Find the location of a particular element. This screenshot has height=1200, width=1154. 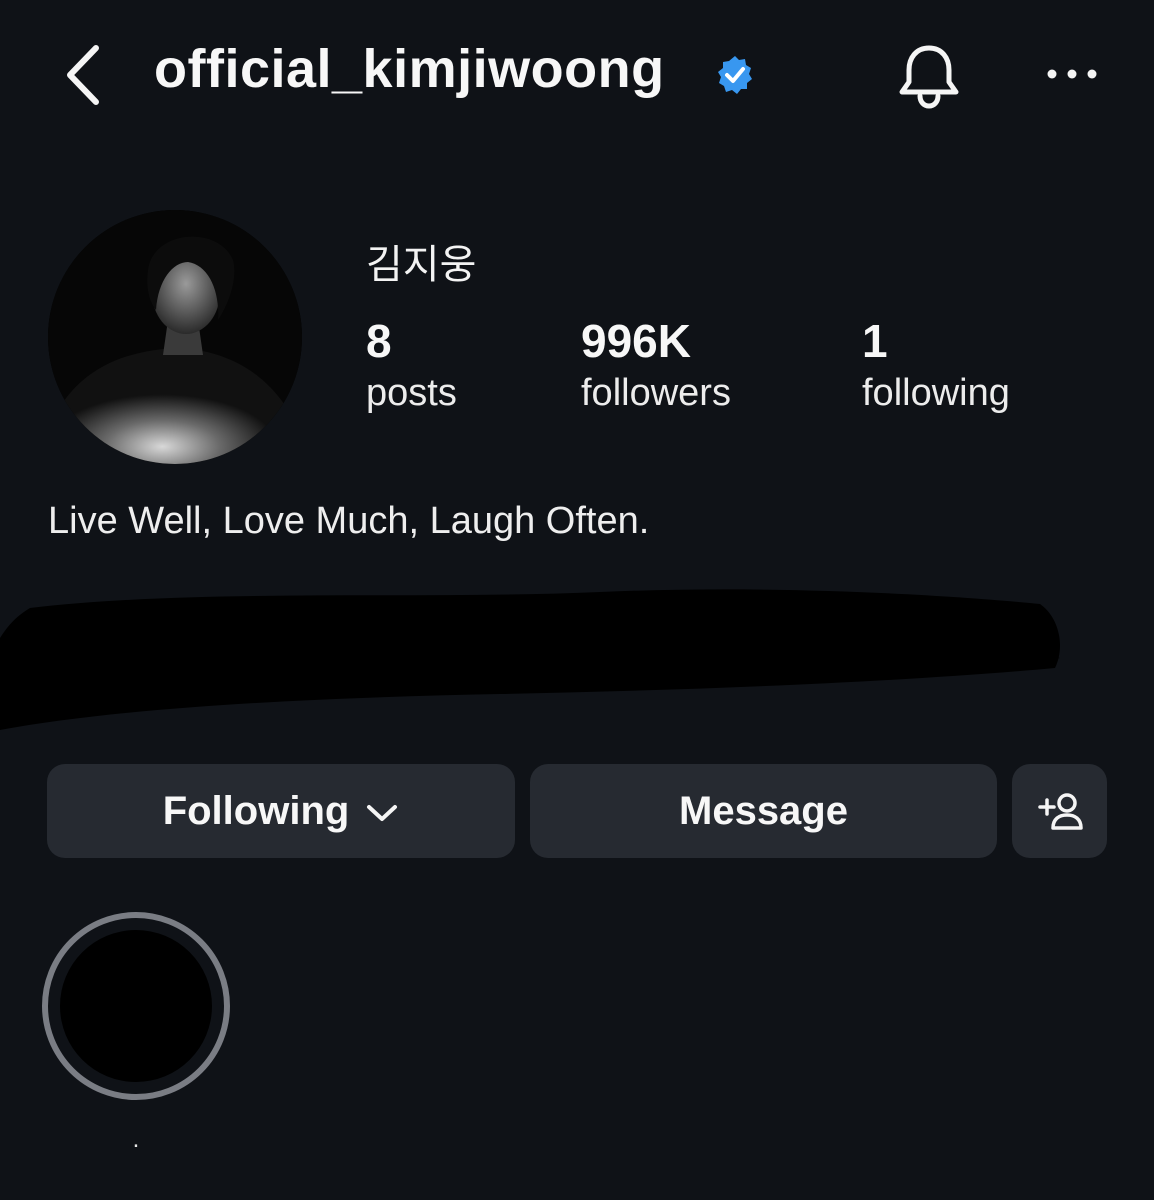

following-button: Following is located at coordinates (281, 811).